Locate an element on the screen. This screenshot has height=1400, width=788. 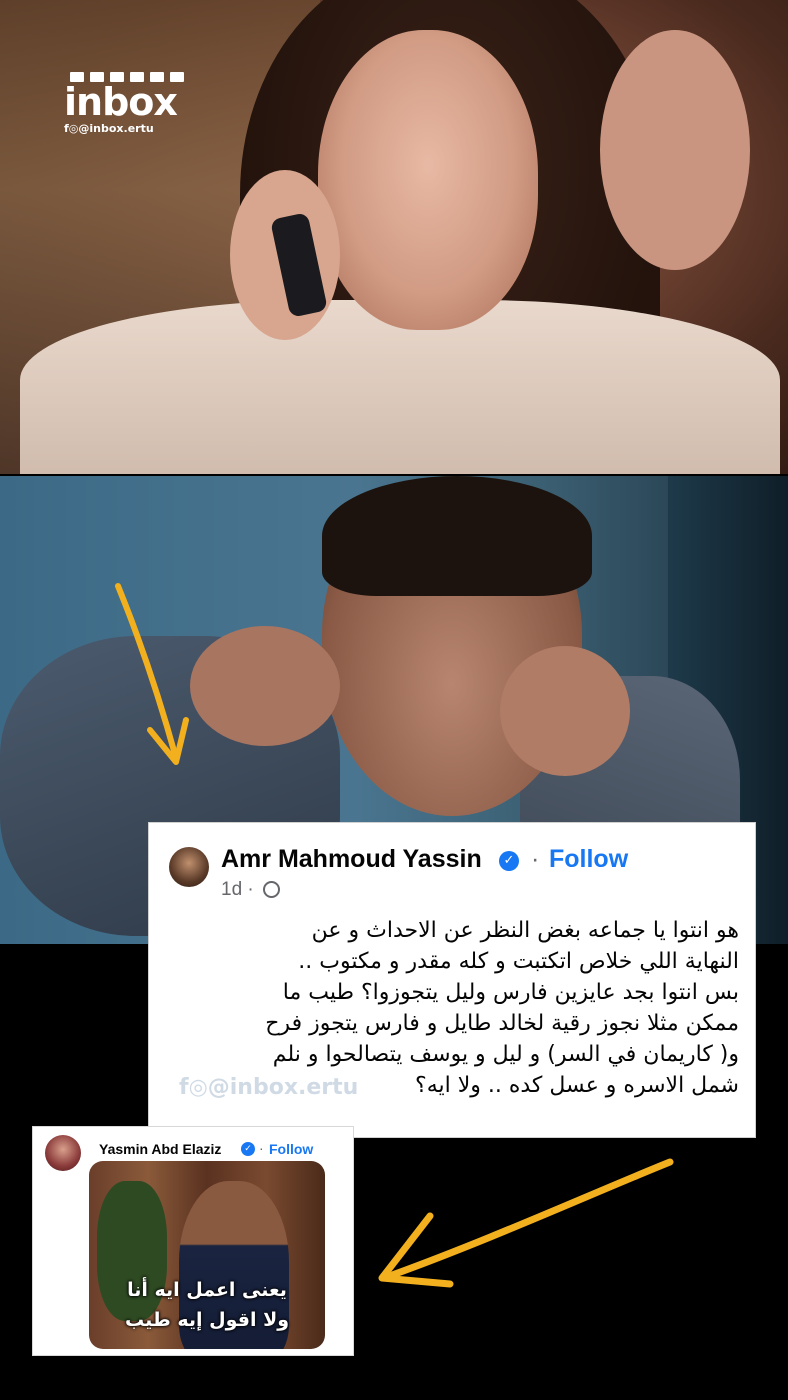
hand-left is located at coordinates (265, 686).